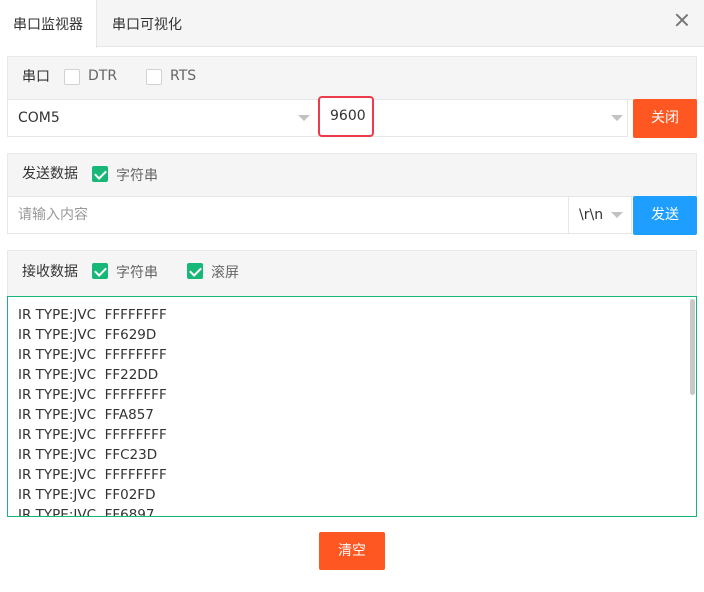  I want to click on scroll-checkbox, so click(195, 271).